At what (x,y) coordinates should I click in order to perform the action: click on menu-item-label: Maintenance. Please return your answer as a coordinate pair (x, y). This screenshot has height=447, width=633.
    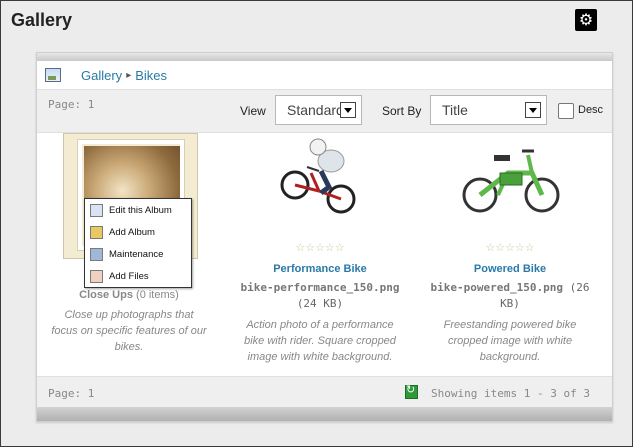
    Looking at the image, I should click on (136, 254).